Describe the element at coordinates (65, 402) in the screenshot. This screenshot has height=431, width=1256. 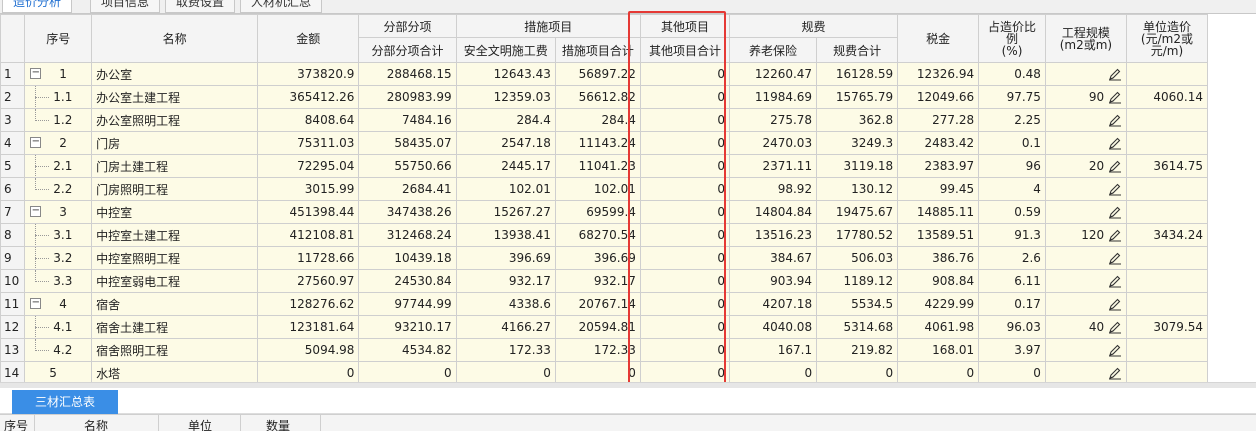
I see `material-summary-button: 三材汇总表` at that location.